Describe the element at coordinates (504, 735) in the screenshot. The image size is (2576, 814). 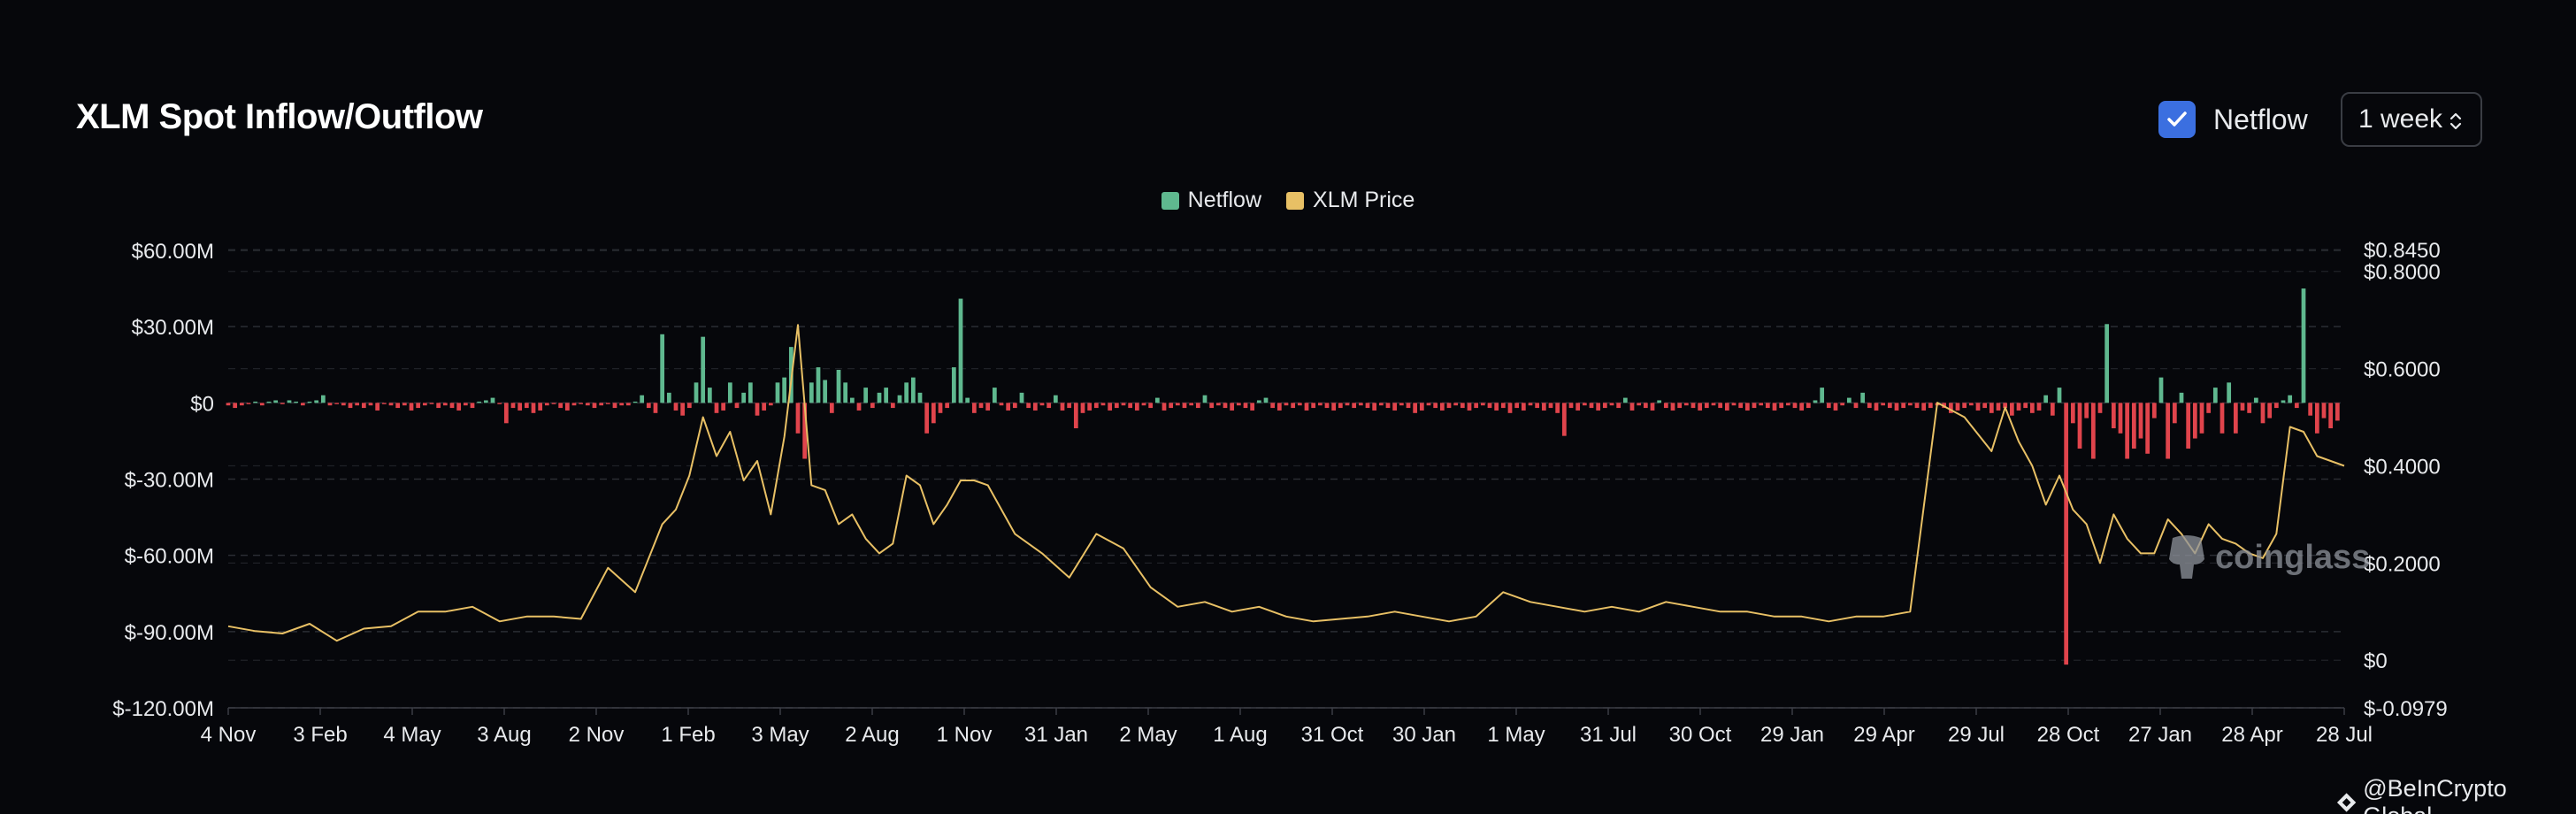
I see `x-tick-label: 3 Aug` at that location.